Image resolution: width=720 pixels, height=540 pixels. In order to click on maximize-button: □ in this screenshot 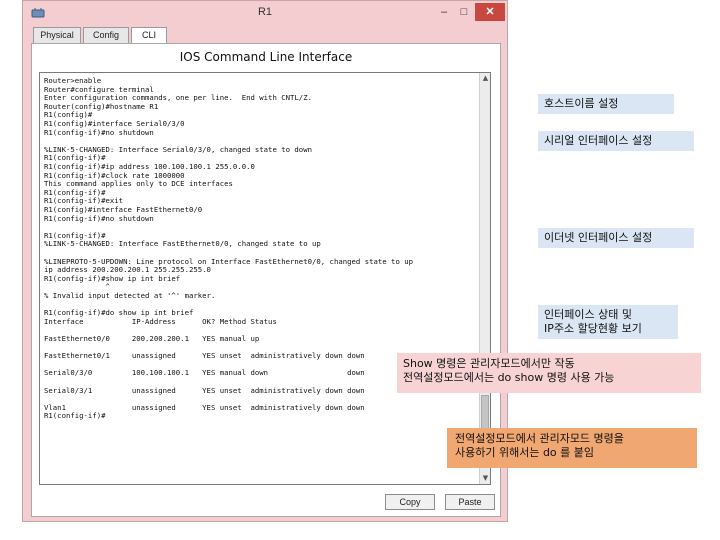, I will do `click(464, 12)`.